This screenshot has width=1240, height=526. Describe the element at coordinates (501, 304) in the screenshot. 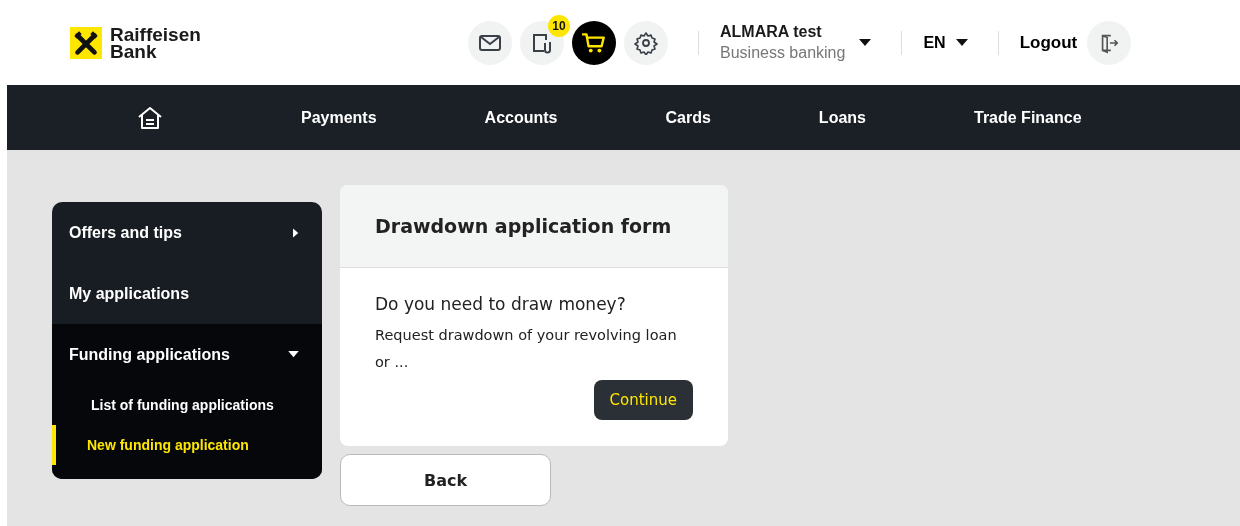

I see `card-question: Do you need to draw money?` at that location.